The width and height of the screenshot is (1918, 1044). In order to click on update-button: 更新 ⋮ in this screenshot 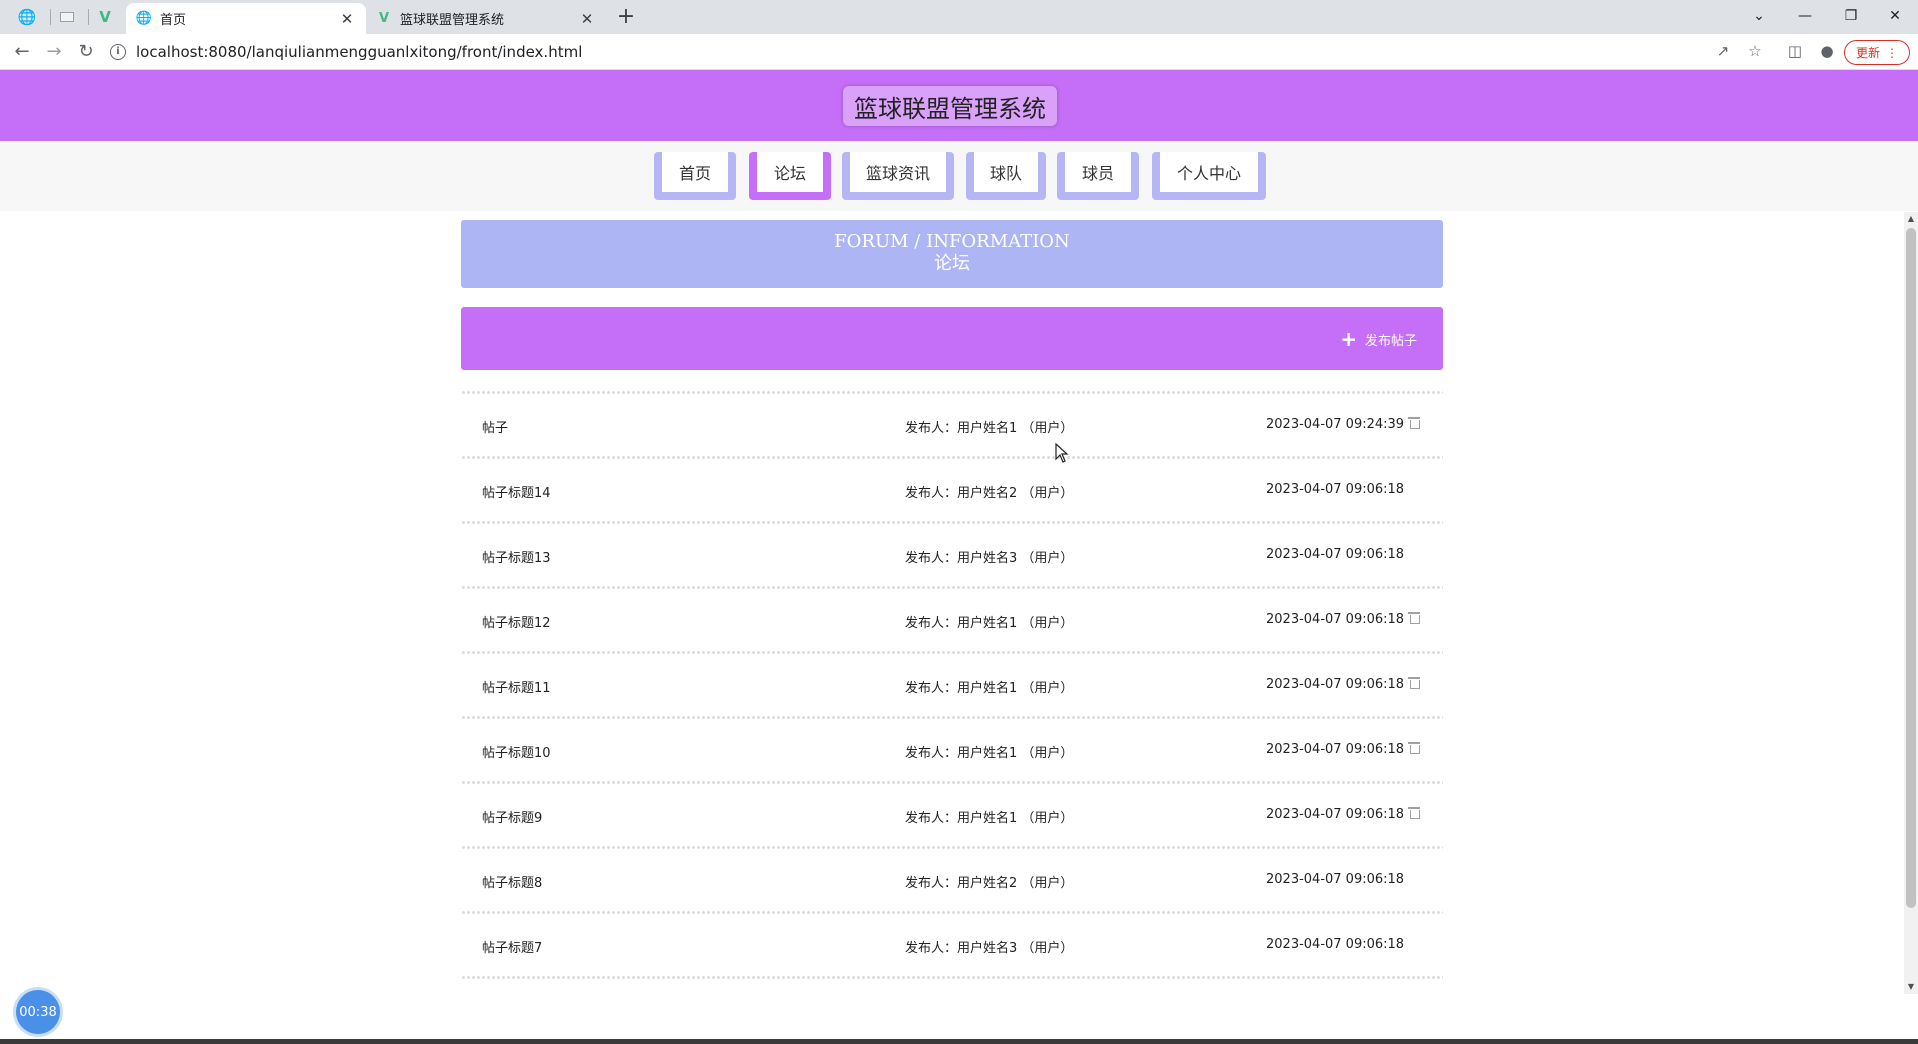, I will do `click(1877, 52)`.